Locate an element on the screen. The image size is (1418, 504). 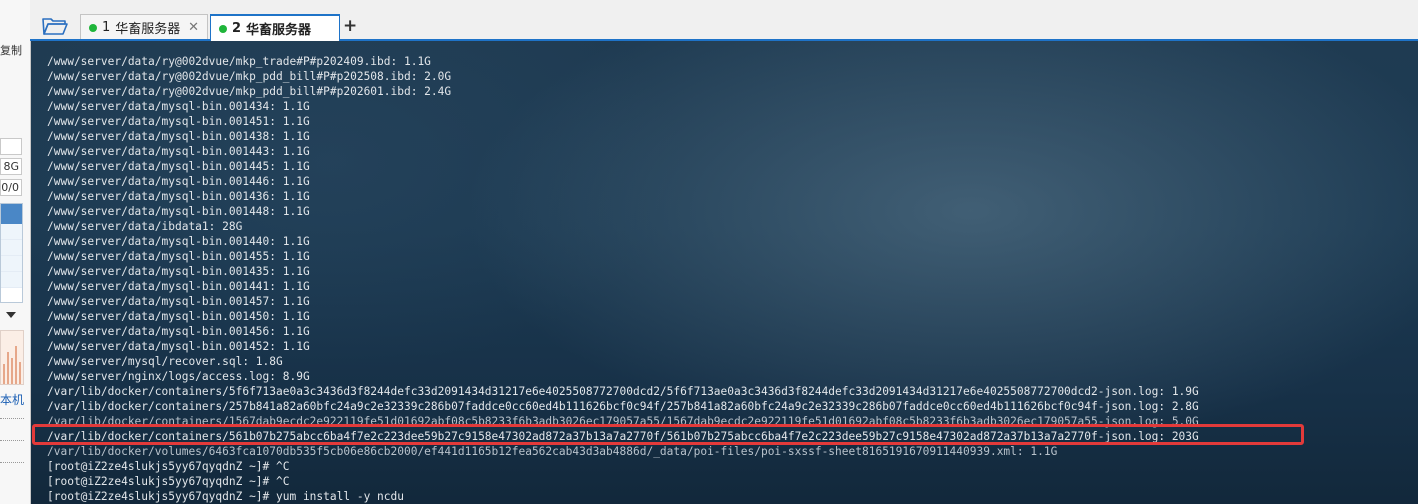
terminal-line: /www/server/data/mysql-bin.001435: 1.1G is located at coordinates (178, 271).